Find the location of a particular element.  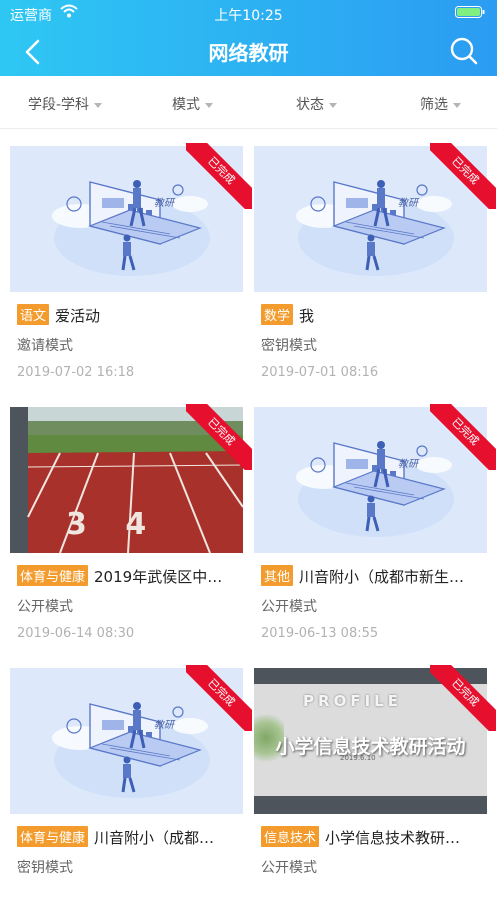

slide-bottom-bar is located at coordinates (370, 805).